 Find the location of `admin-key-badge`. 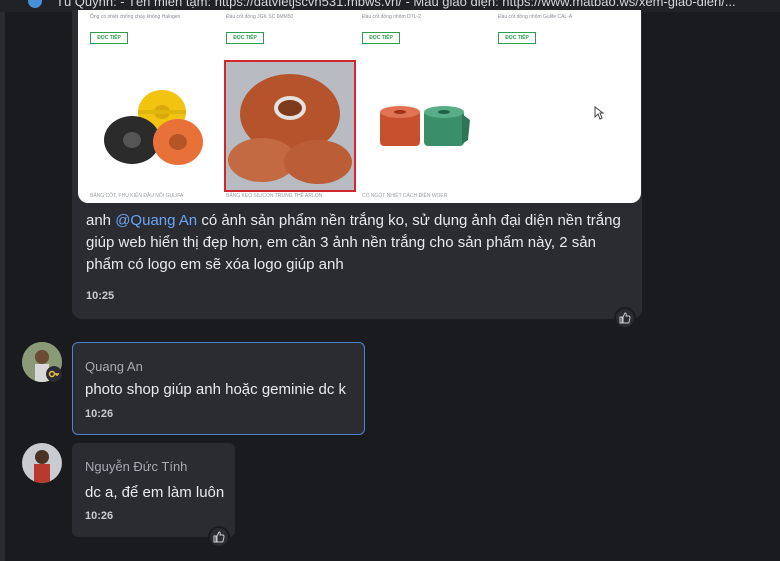

admin-key-badge is located at coordinates (54, 374).